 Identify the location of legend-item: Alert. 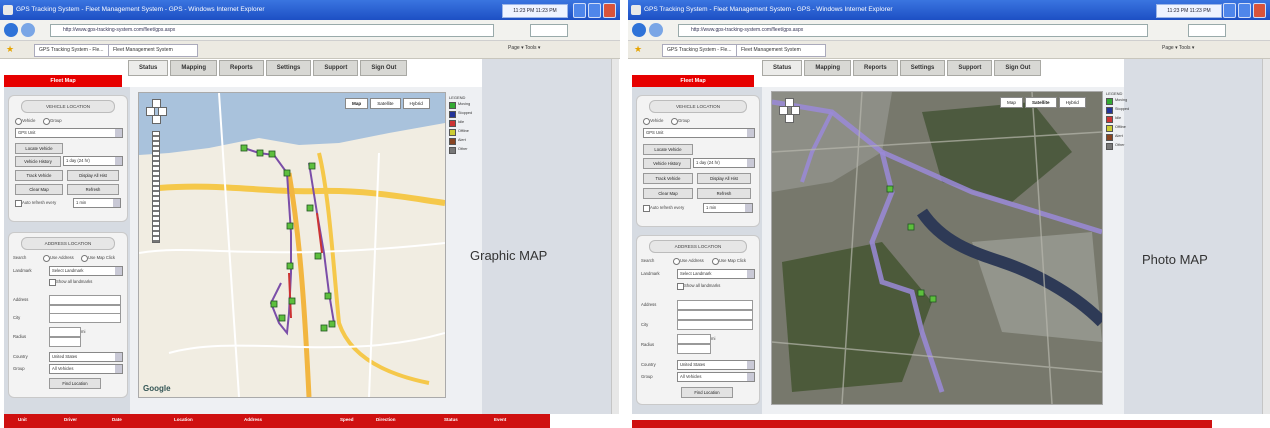
(460, 141).